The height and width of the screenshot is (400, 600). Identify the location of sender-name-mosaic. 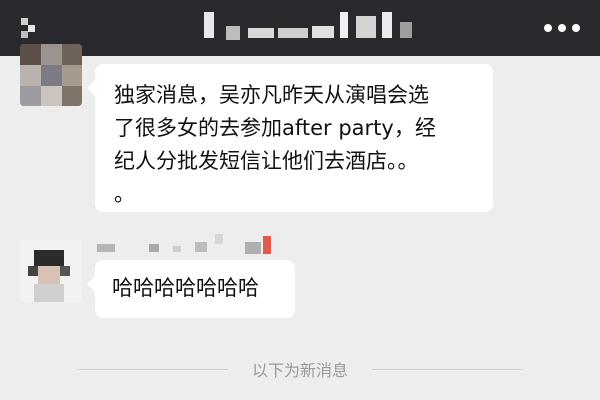
(184, 244).